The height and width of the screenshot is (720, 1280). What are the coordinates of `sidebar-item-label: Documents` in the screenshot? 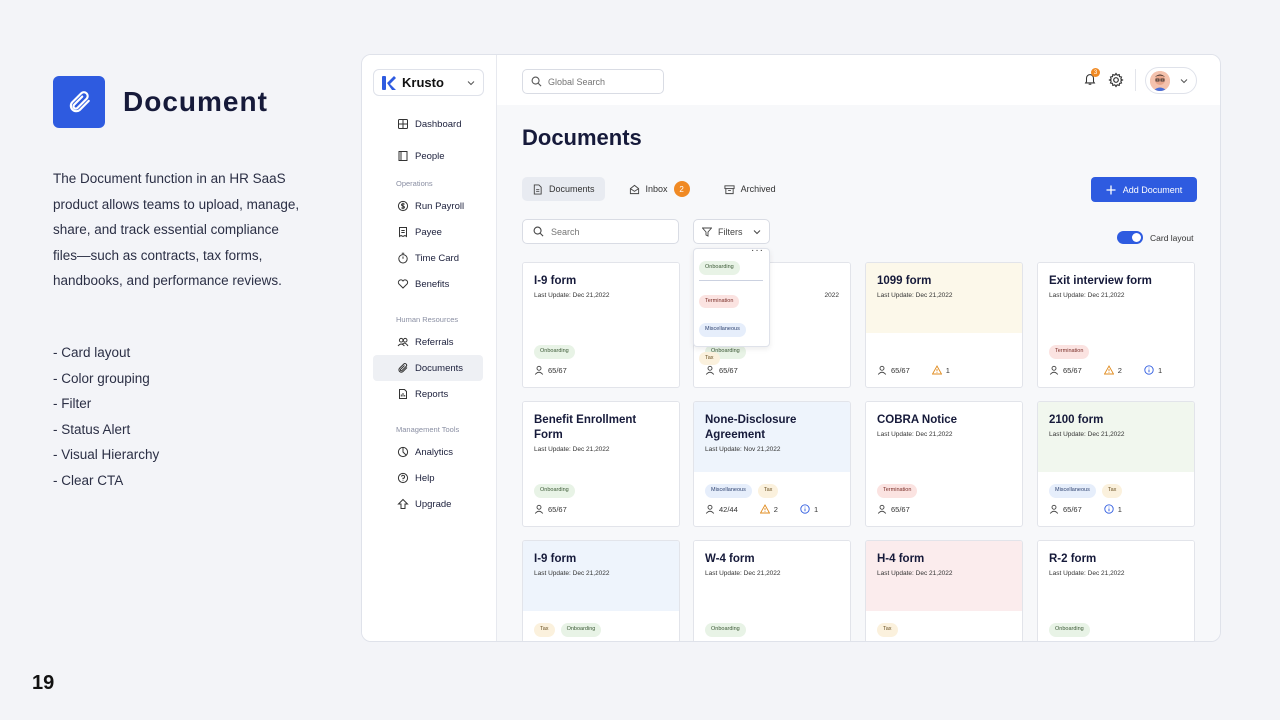 It's located at (439, 368).